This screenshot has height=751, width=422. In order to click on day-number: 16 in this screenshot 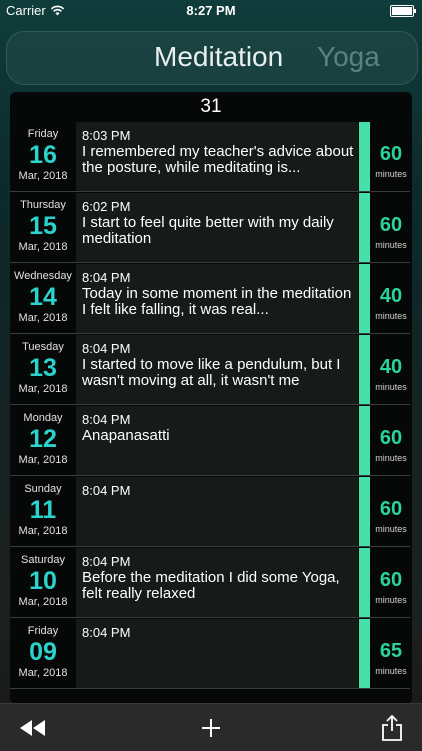, I will do `click(43, 155)`.